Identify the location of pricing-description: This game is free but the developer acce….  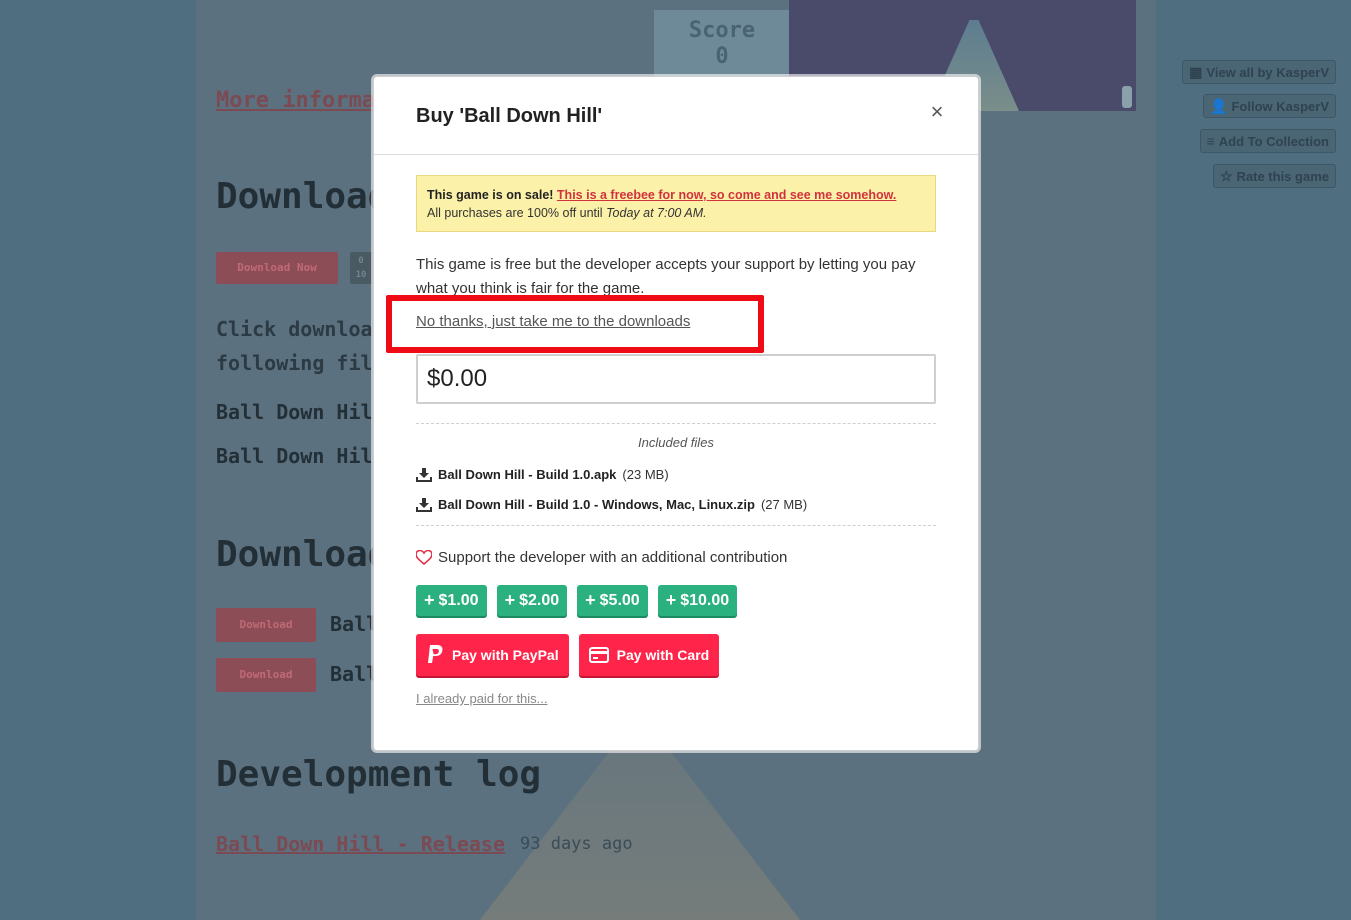
(666, 276).